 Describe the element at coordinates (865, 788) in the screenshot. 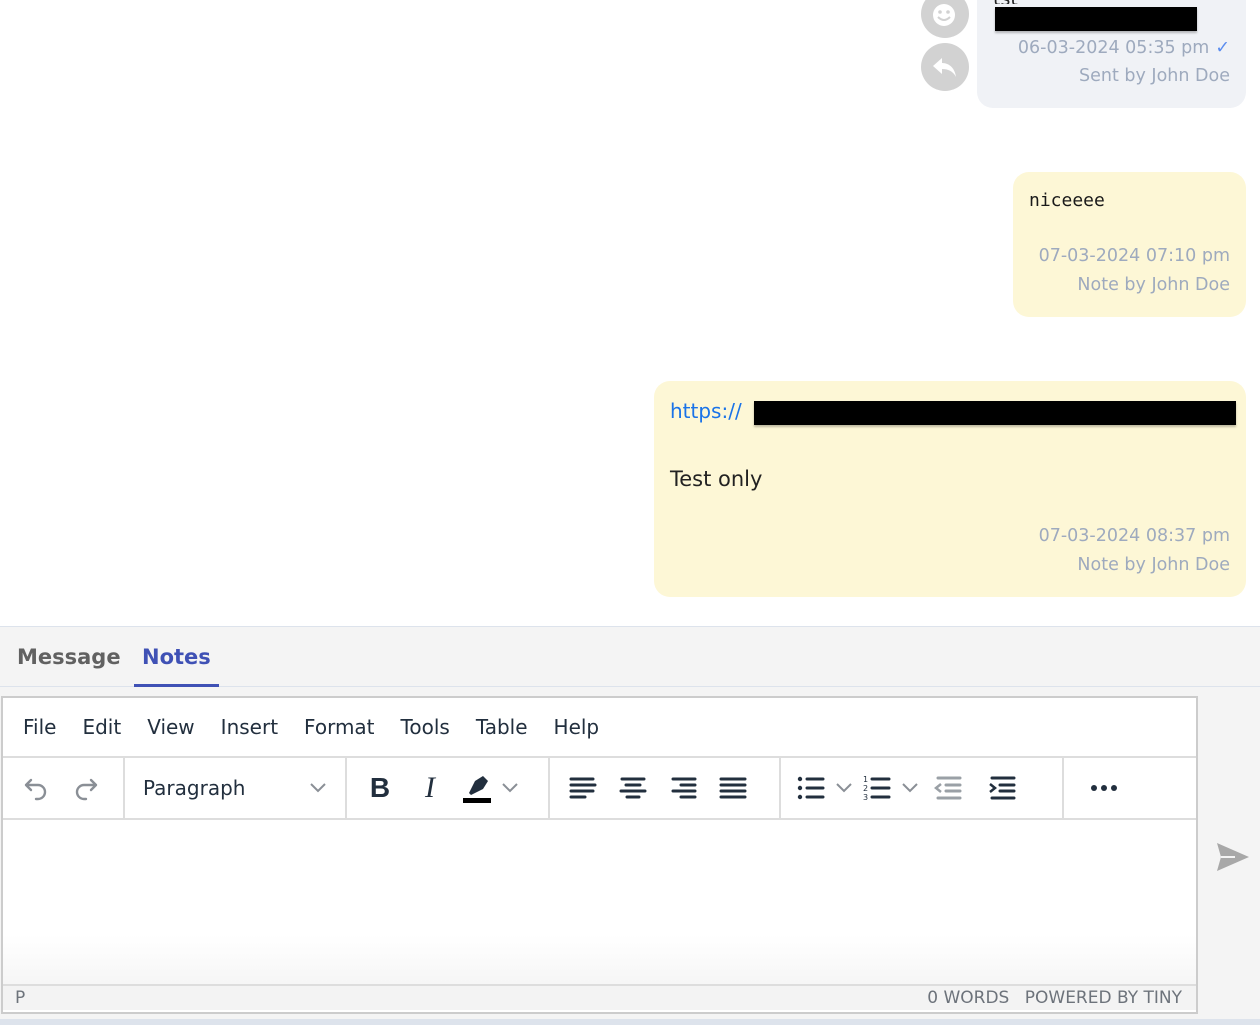

I see `svg-text: 2` at that location.